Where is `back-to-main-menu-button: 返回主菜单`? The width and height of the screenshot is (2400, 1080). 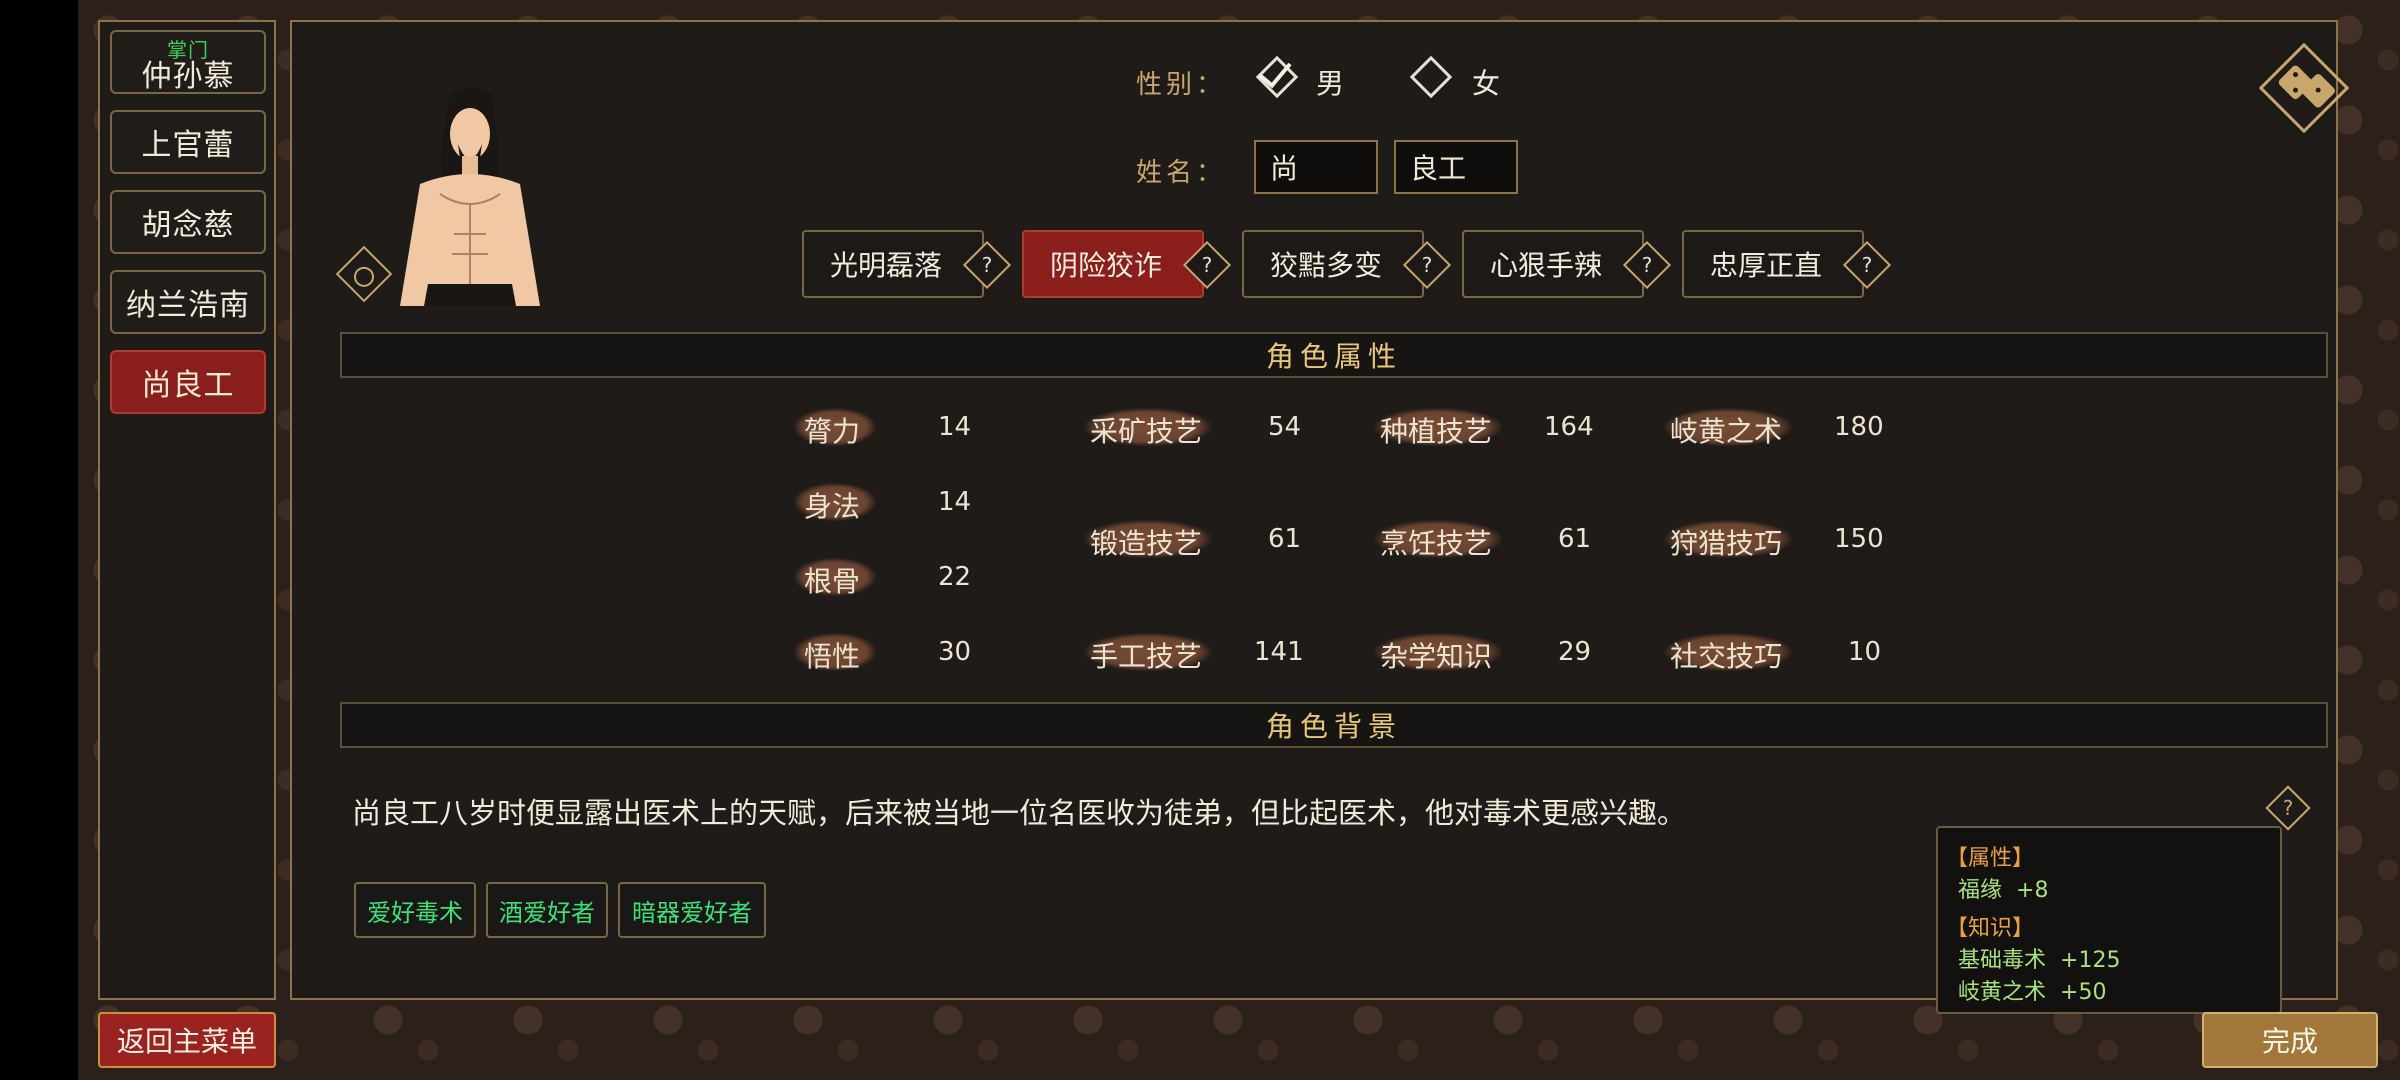 back-to-main-menu-button: 返回主菜单 is located at coordinates (187, 1040).